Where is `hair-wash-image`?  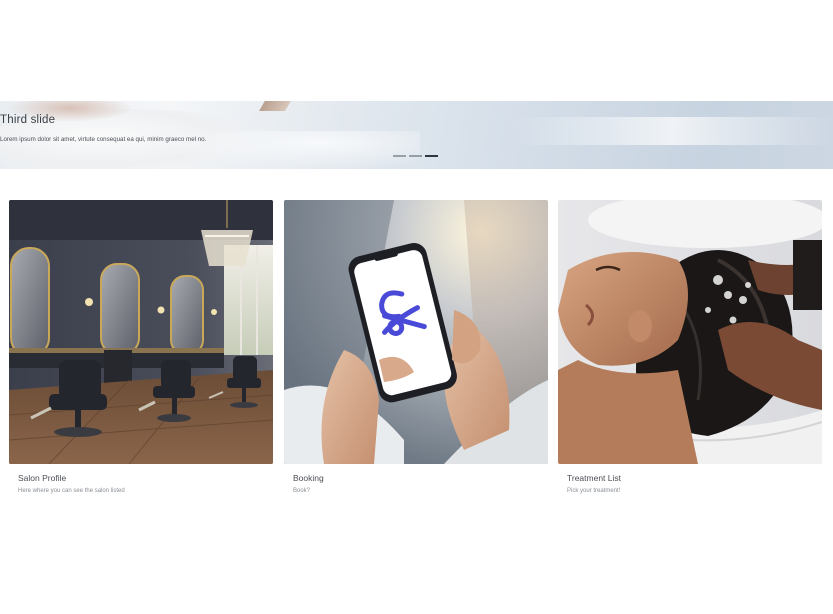 hair-wash-image is located at coordinates (690, 332).